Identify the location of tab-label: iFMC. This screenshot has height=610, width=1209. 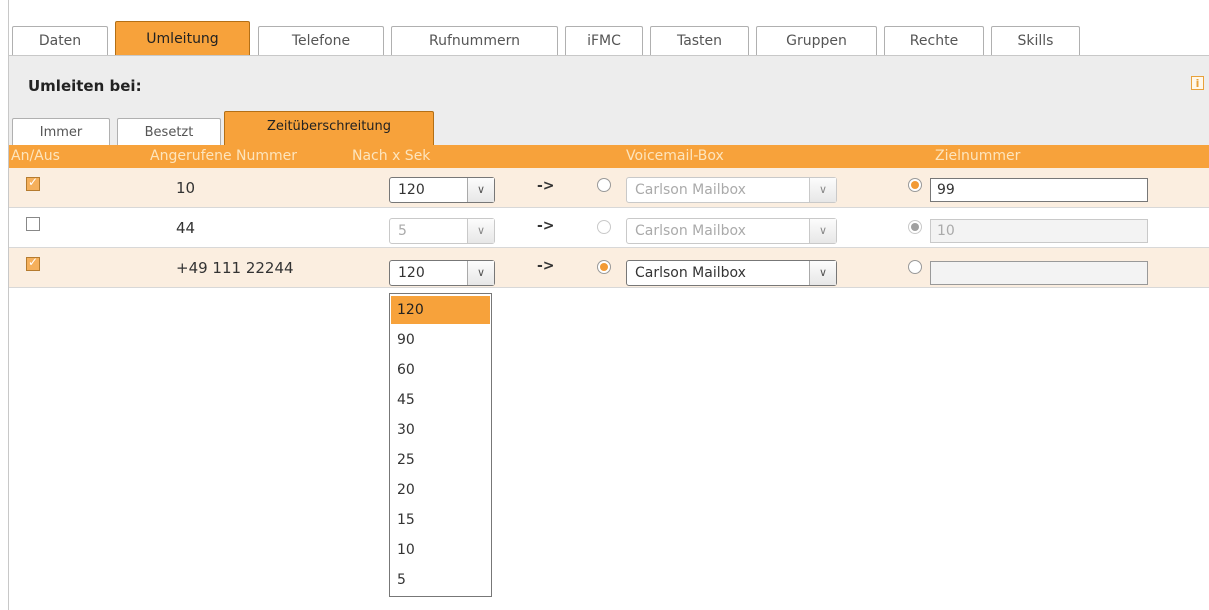
(604, 41).